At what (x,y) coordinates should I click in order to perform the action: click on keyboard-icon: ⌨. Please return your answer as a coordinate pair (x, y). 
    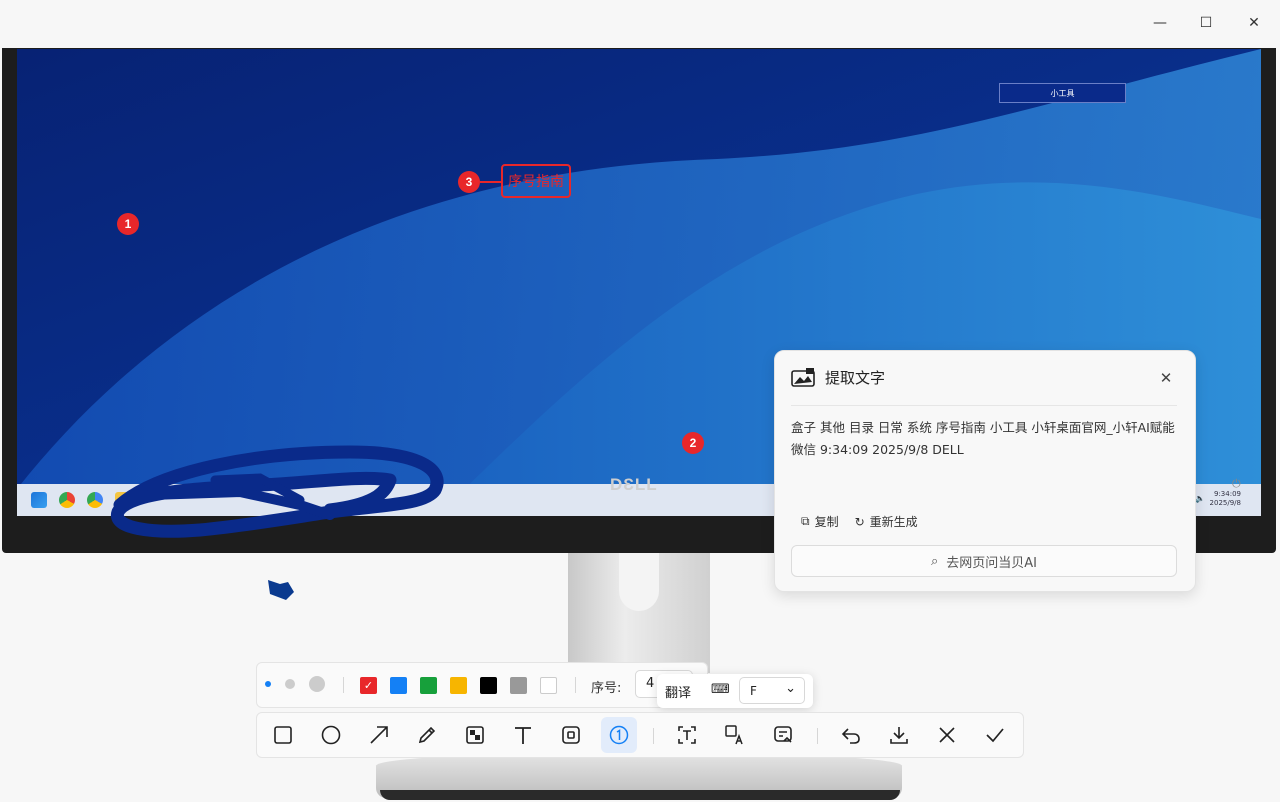
    Looking at the image, I should click on (720, 689).